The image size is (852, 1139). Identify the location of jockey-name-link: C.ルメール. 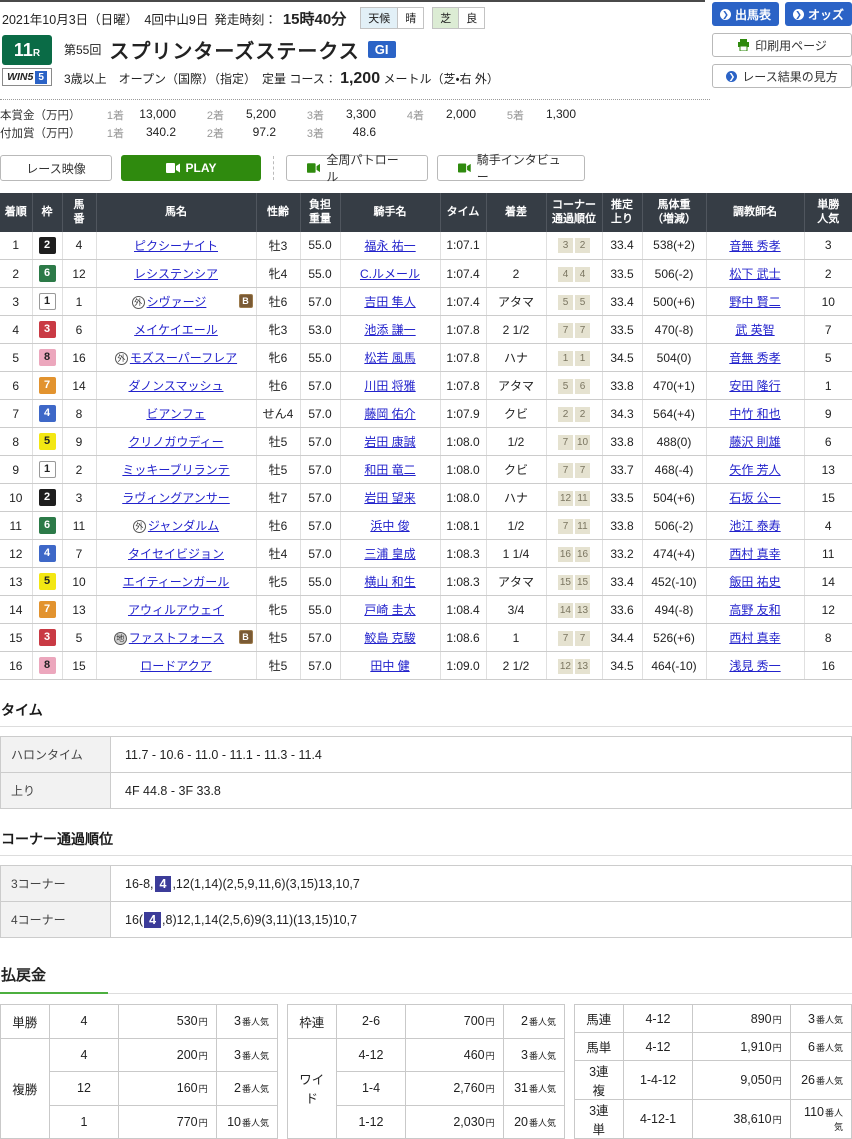
(390, 274).